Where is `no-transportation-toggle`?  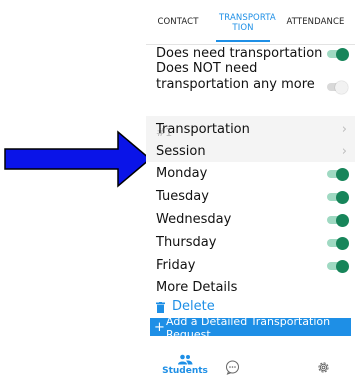
no-transportation-toggle is located at coordinates (337, 87).